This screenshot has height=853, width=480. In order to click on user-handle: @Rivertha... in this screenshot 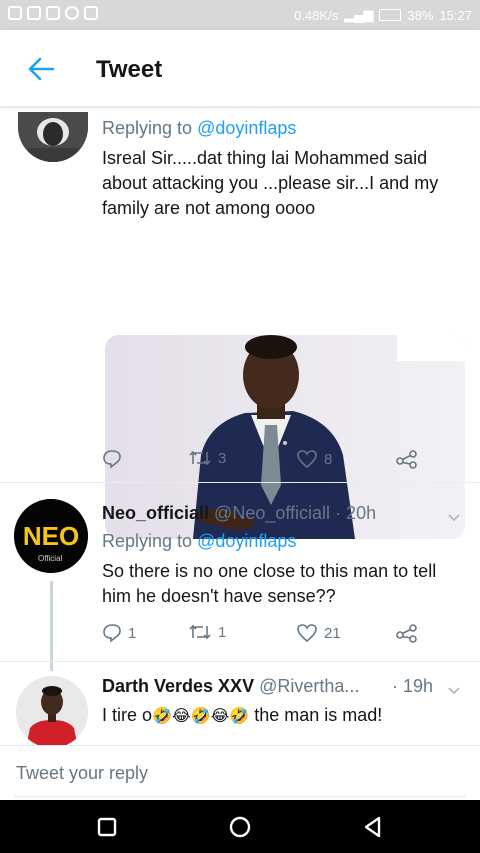, I will do `click(309, 686)`.